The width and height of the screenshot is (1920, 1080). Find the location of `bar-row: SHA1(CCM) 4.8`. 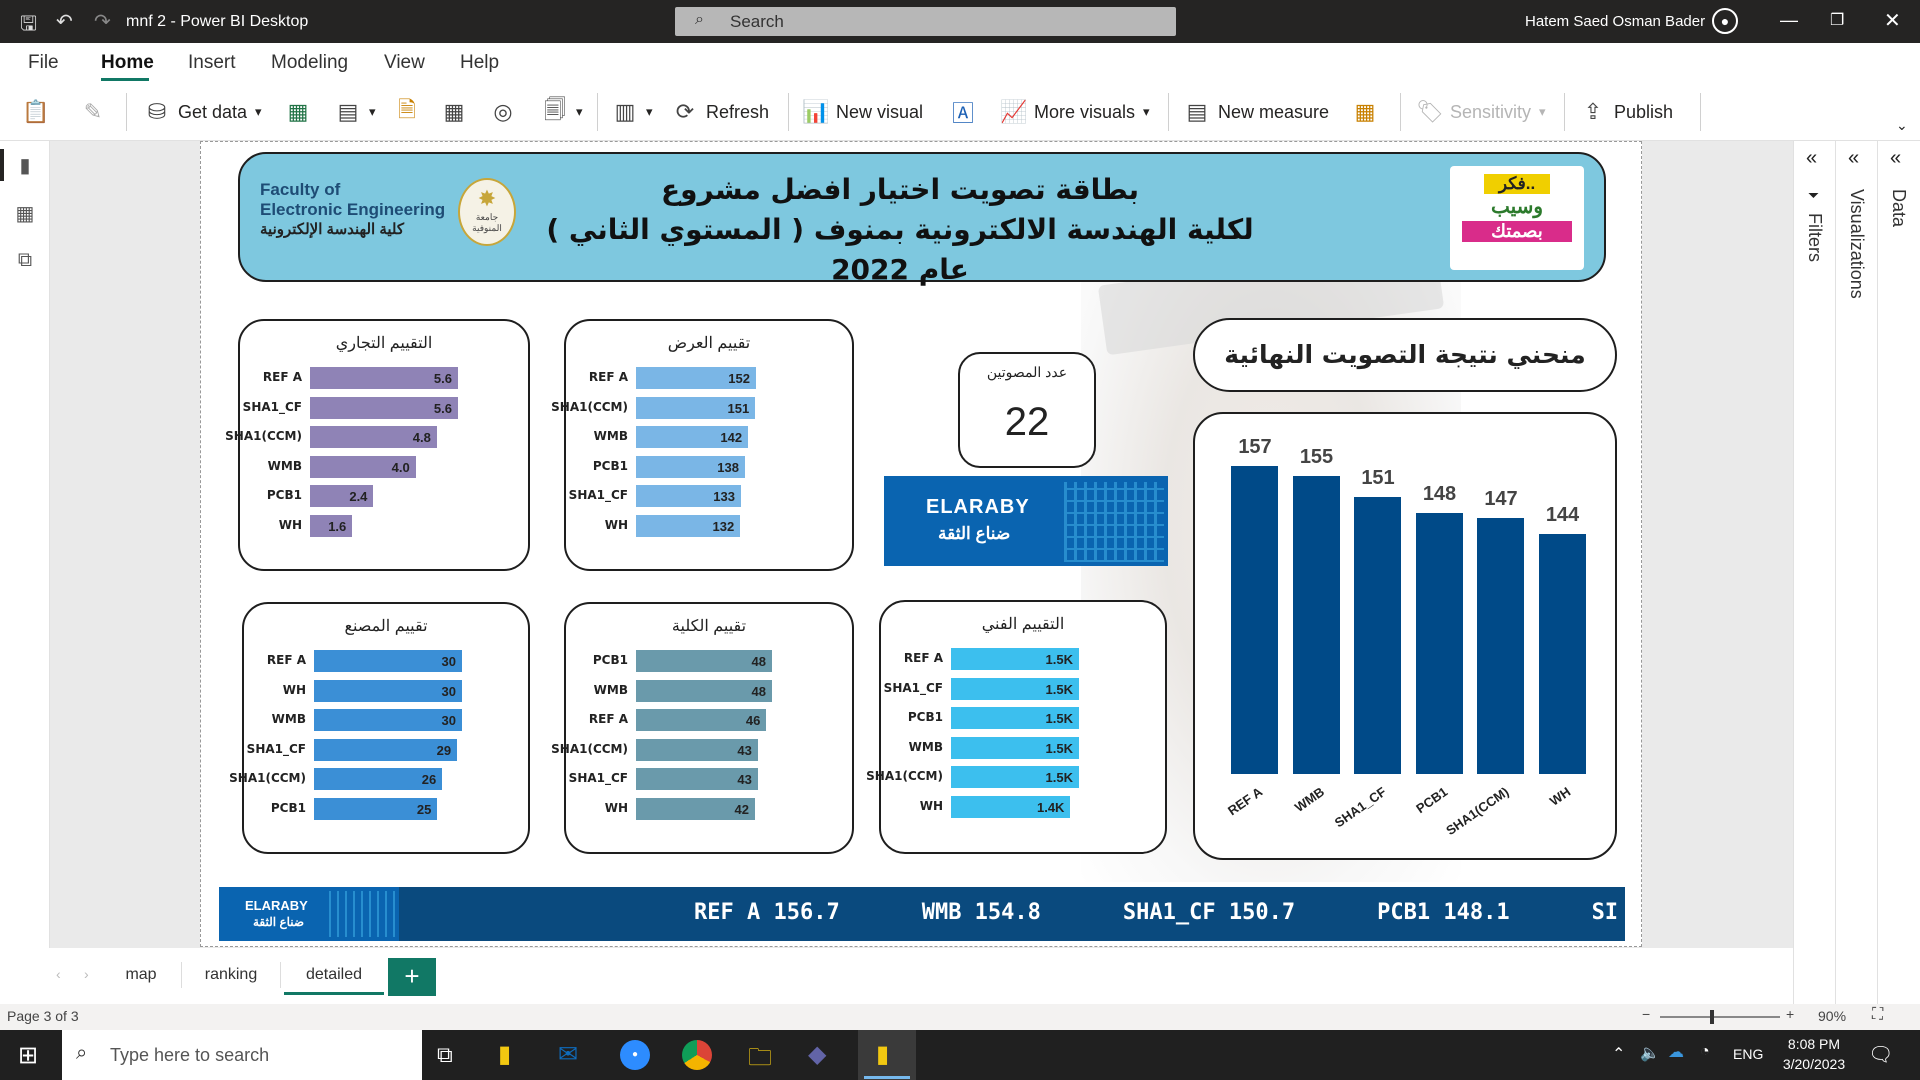

bar-row: SHA1(CCM) 4.8 is located at coordinates (341, 437).